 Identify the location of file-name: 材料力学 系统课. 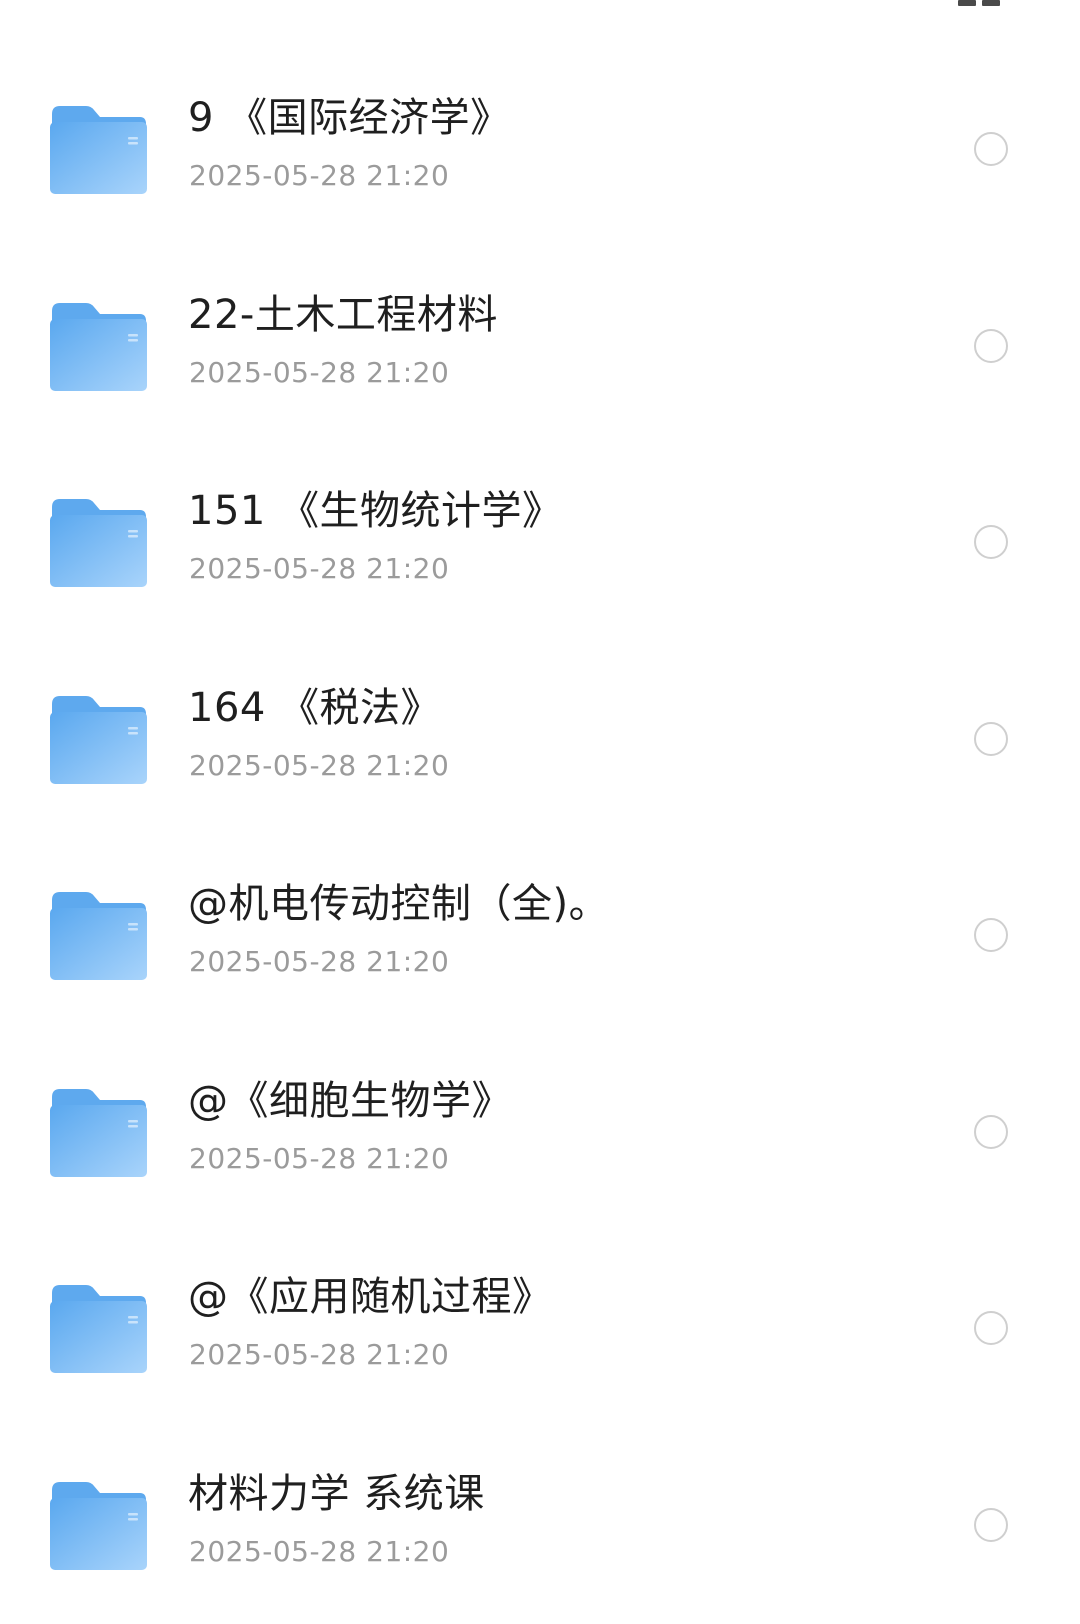
(336, 1494).